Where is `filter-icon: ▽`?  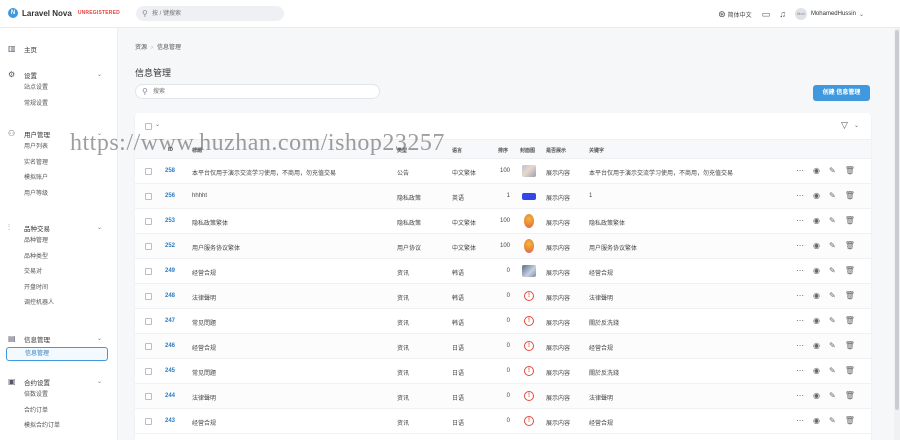
filter-icon: ▽ is located at coordinates (844, 125).